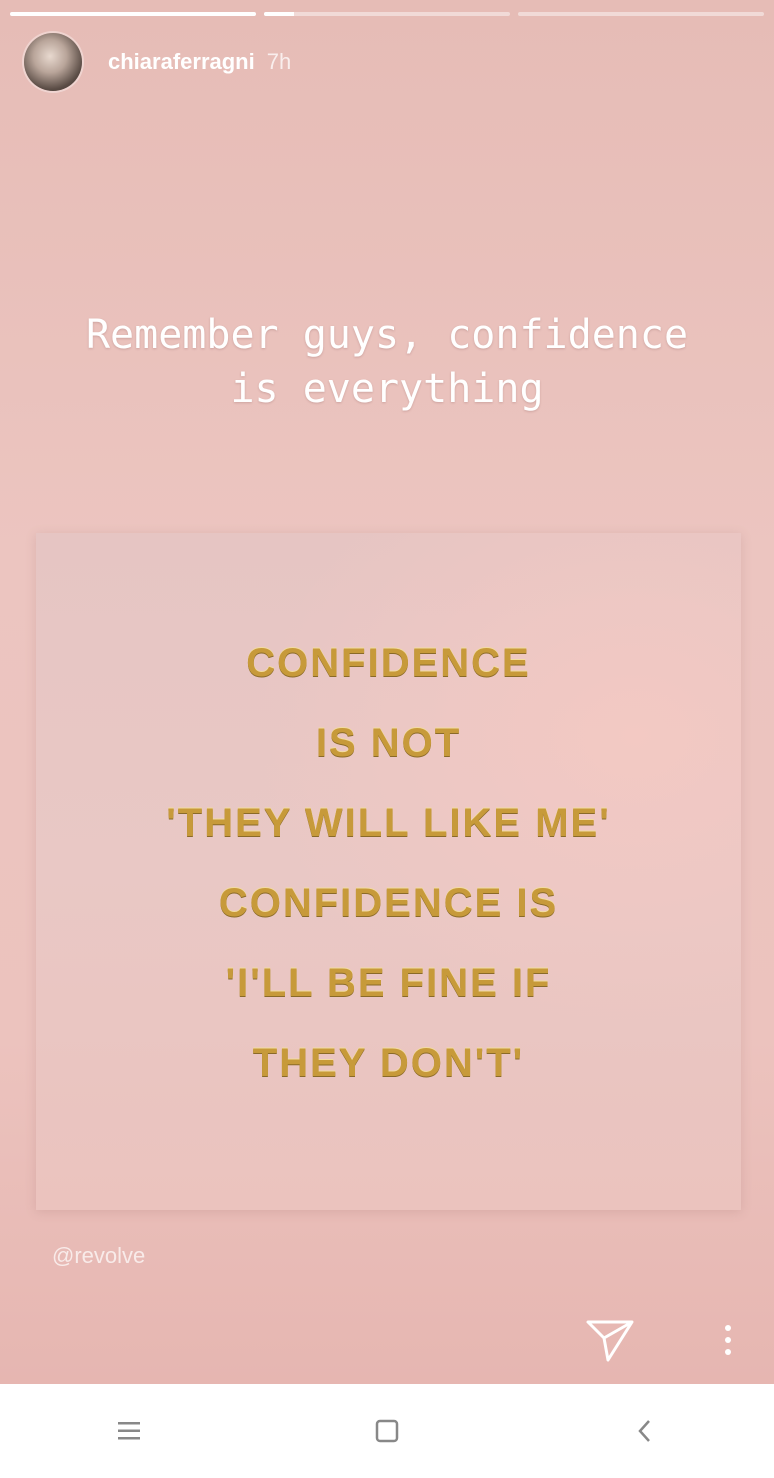 This screenshot has width=774, height=1478. I want to click on more-vertical-icon, so click(728, 1340).